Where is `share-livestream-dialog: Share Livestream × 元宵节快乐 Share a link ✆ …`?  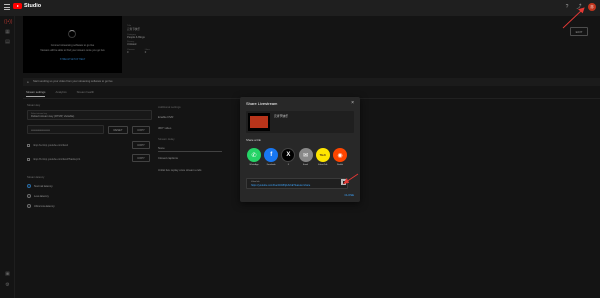 share-livestream-dialog: Share Livestream × 元宵节快乐 Share a link ✆ … is located at coordinates (300, 149).